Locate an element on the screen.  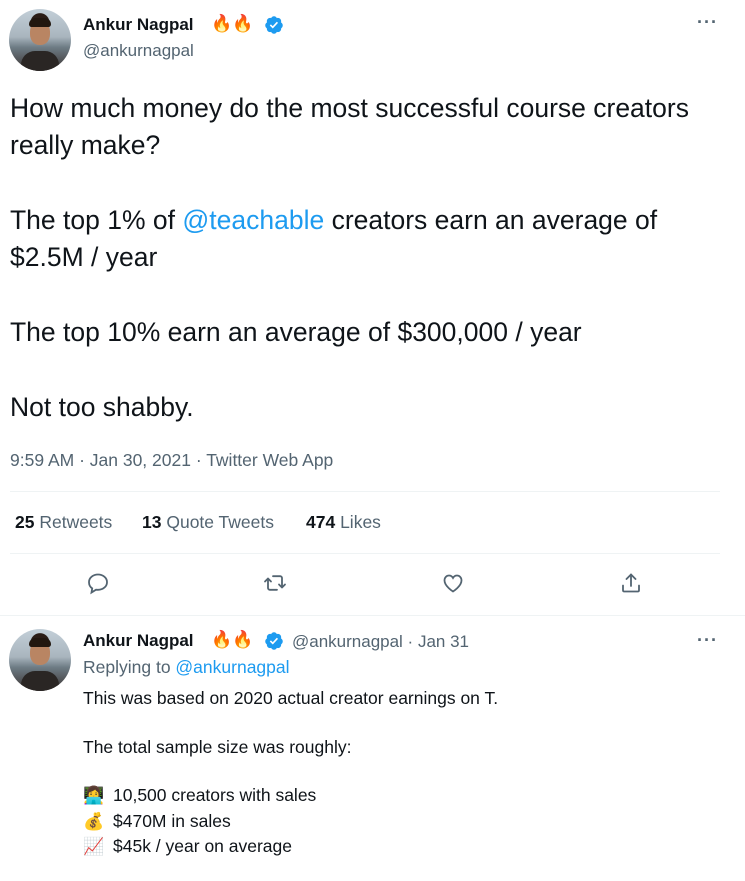
reply-icon is located at coordinates (98, 584).